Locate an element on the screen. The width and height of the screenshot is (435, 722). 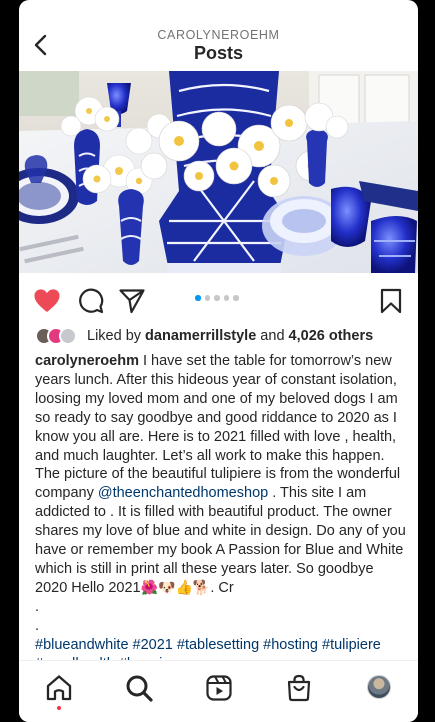
caption-username: carolyneroehm is located at coordinates (87, 361).